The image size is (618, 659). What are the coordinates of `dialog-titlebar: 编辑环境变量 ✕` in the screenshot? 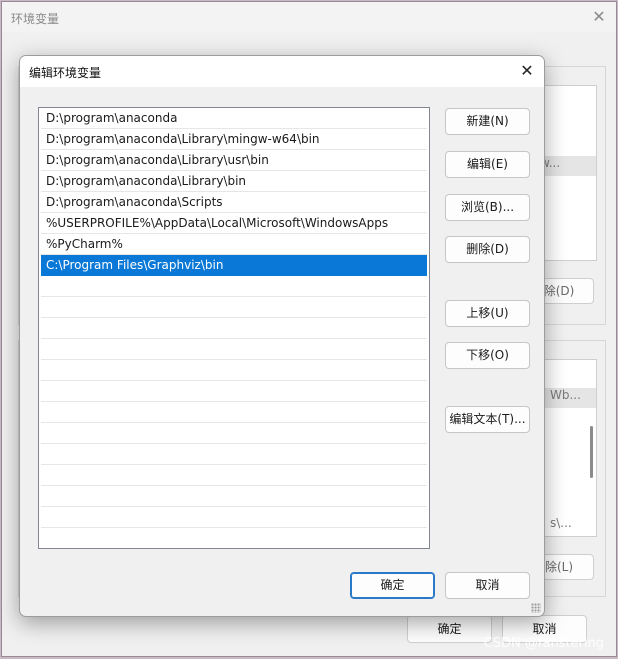 It's located at (282, 71).